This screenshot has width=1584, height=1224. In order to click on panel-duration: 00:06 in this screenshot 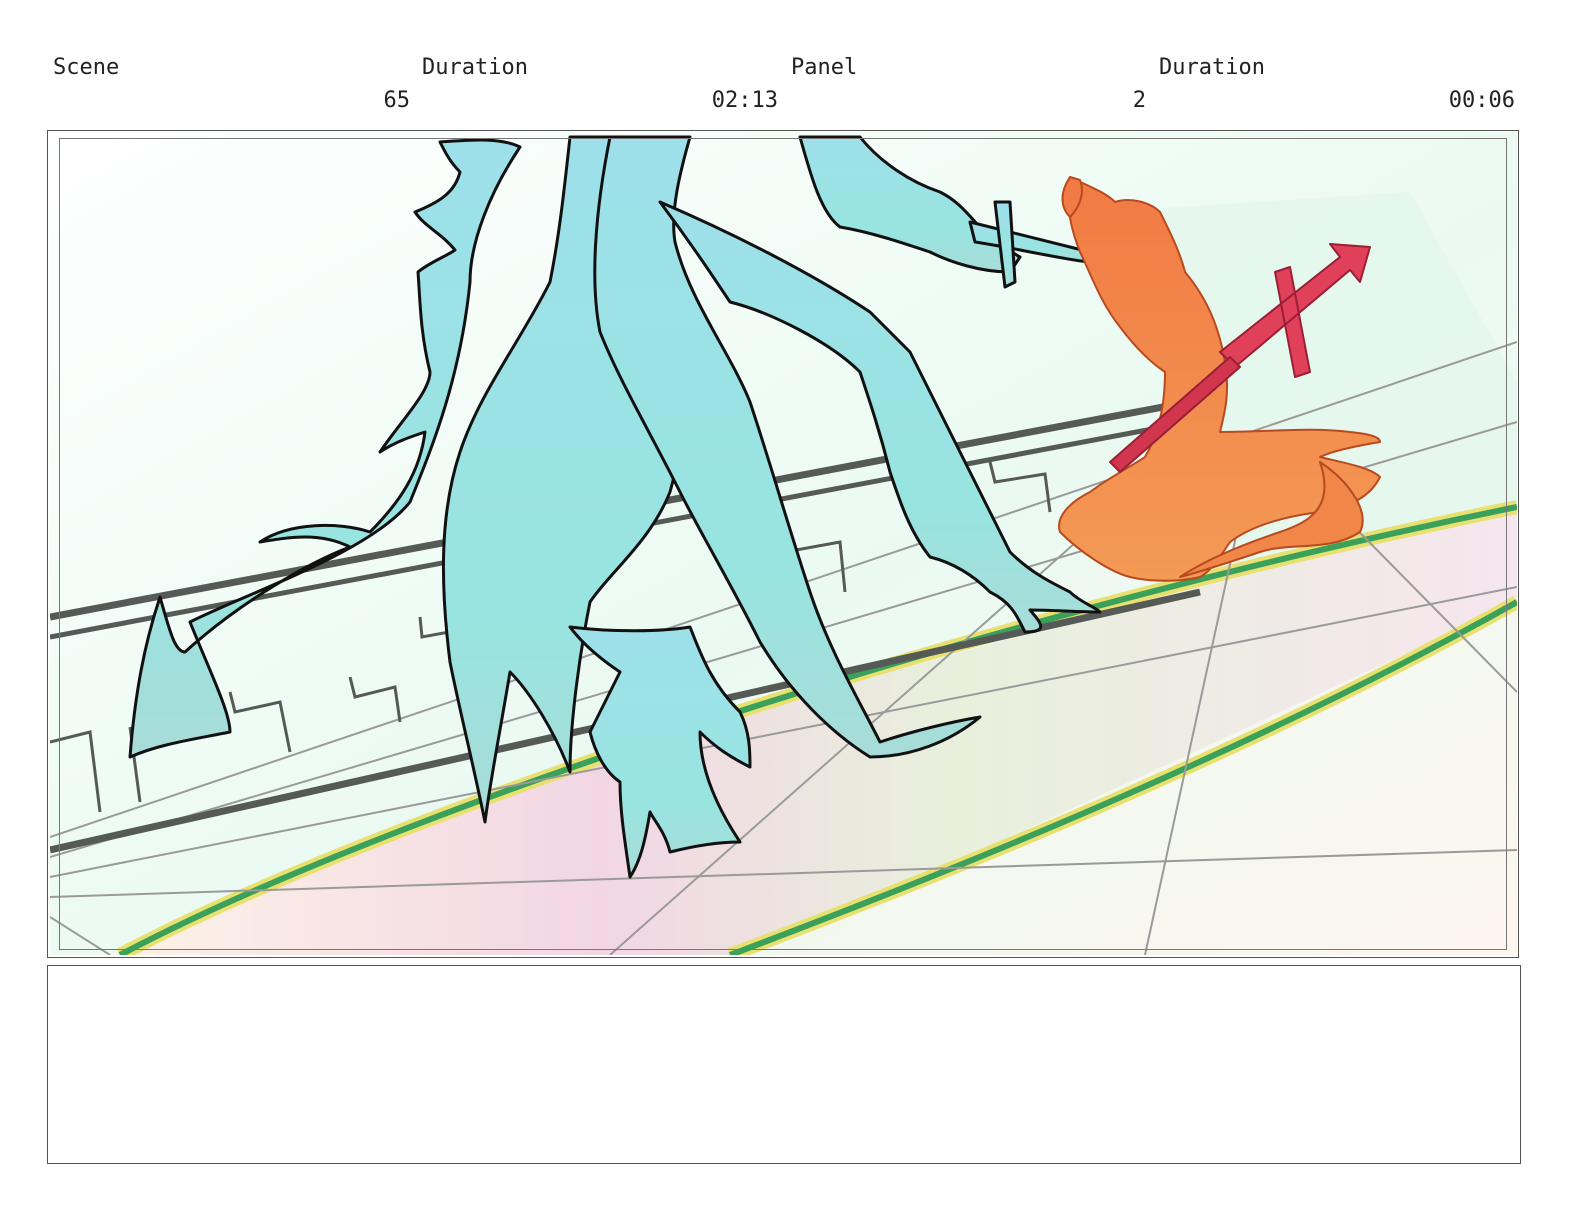, I will do `click(1481, 100)`.